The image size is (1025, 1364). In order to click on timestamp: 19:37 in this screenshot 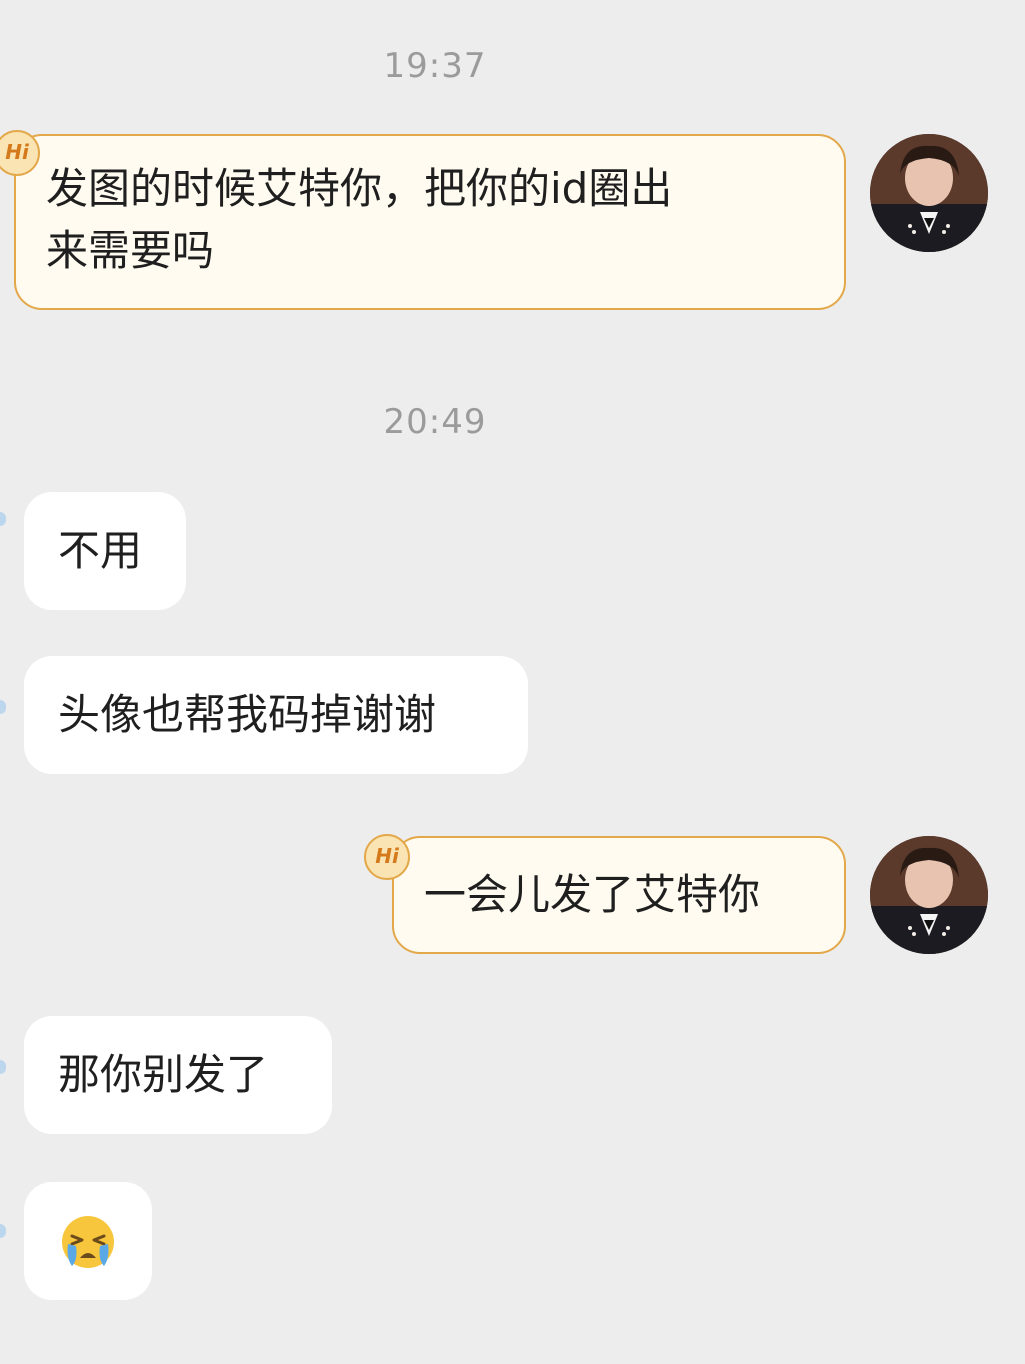, I will do `click(435, 66)`.